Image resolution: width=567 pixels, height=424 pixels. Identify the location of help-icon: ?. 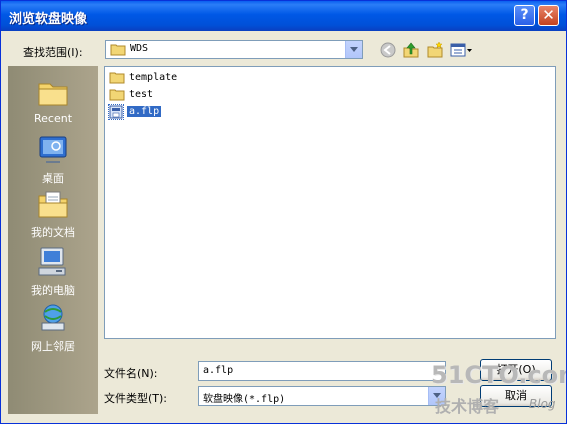
(524, 15).